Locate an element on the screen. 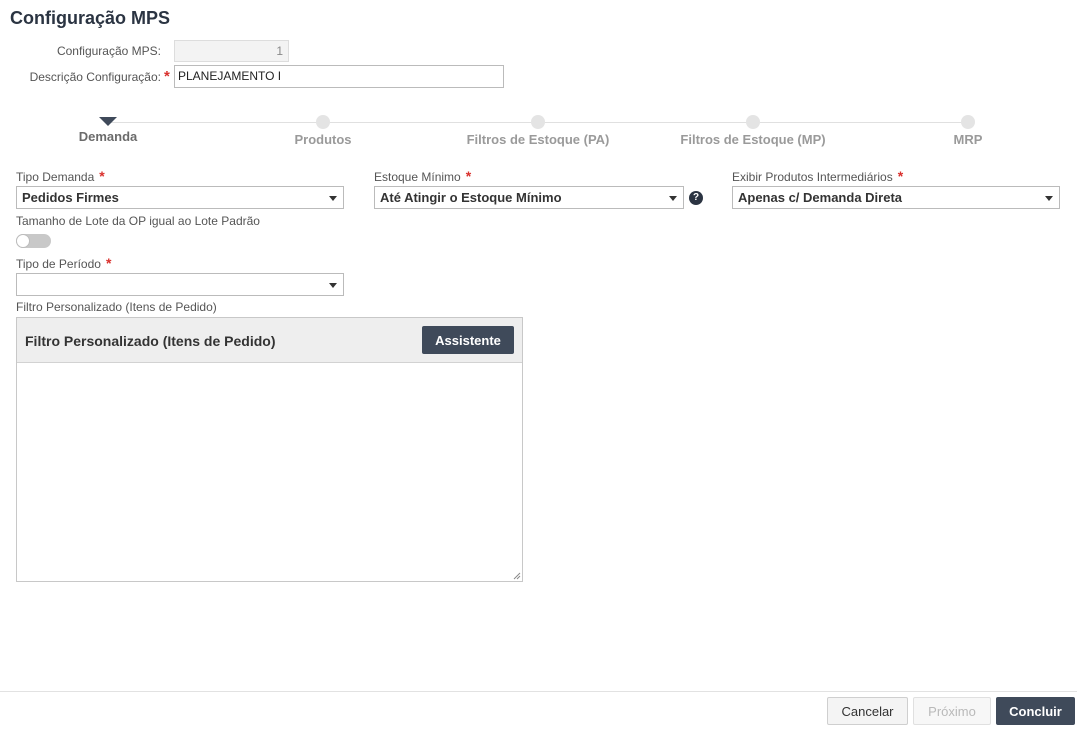  help-icon: ? is located at coordinates (696, 198).